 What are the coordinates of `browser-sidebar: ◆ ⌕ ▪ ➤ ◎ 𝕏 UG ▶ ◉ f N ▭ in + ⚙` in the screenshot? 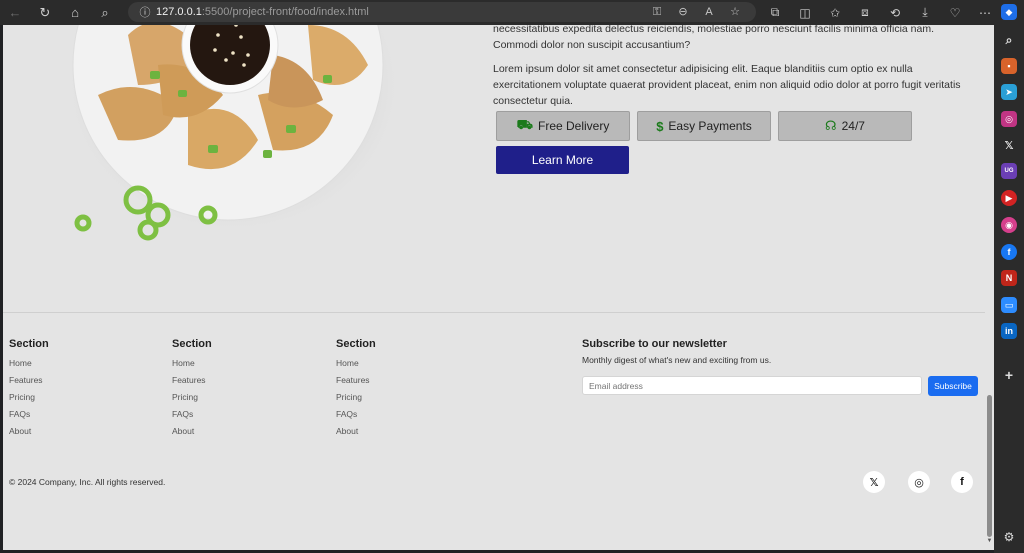 It's located at (1009, 276).